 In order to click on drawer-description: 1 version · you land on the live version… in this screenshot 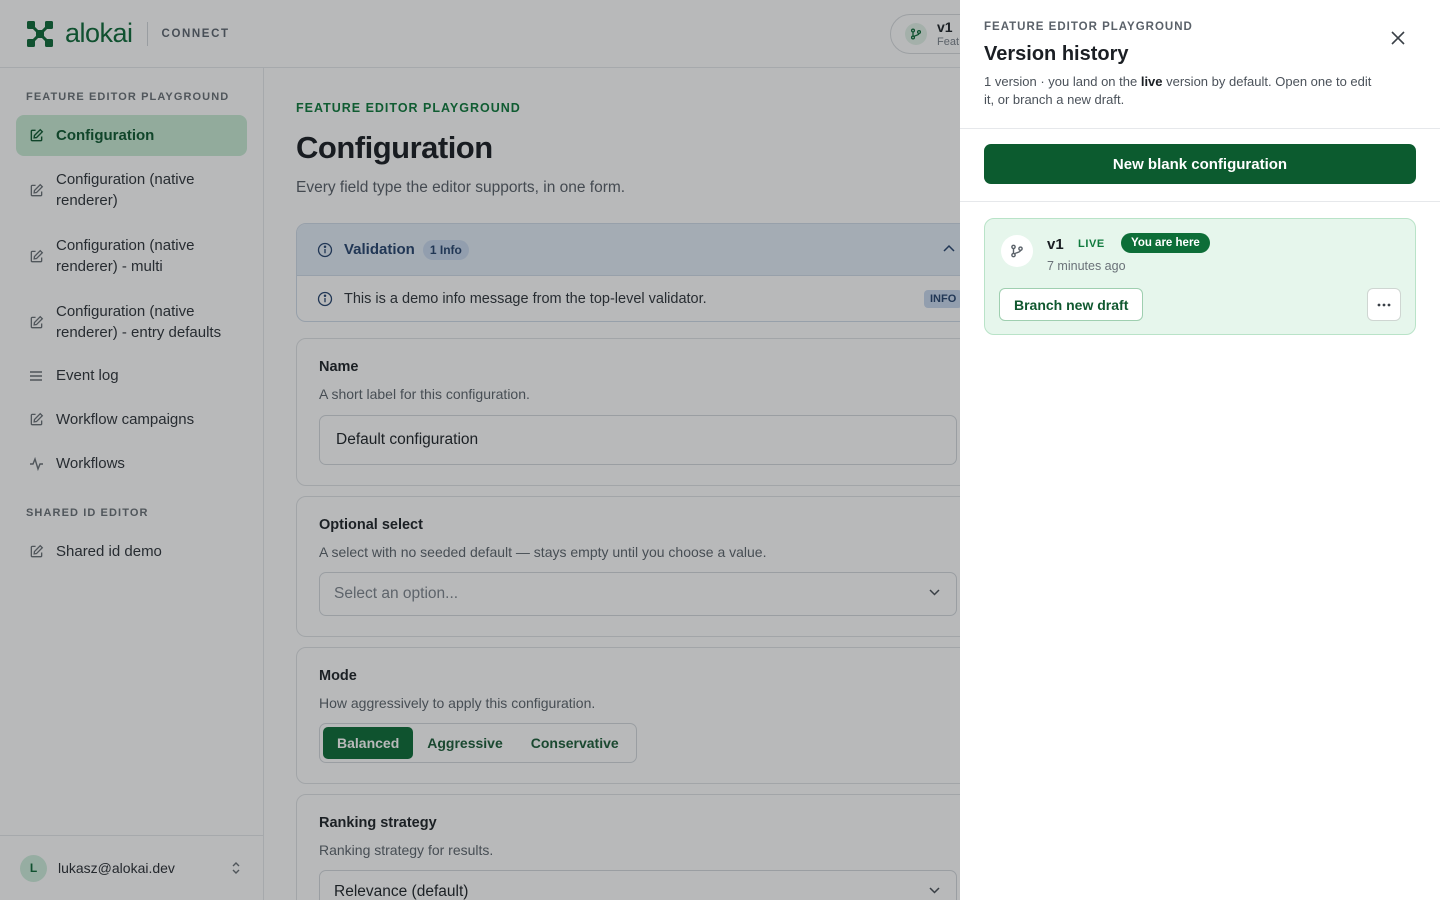, I will do `click(1178, 90)`.